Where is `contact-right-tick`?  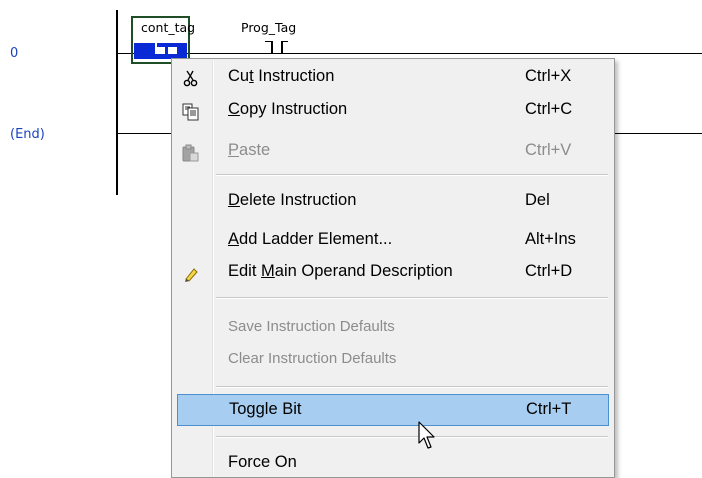 contact-right-tick is located at coordinates (284, 41).